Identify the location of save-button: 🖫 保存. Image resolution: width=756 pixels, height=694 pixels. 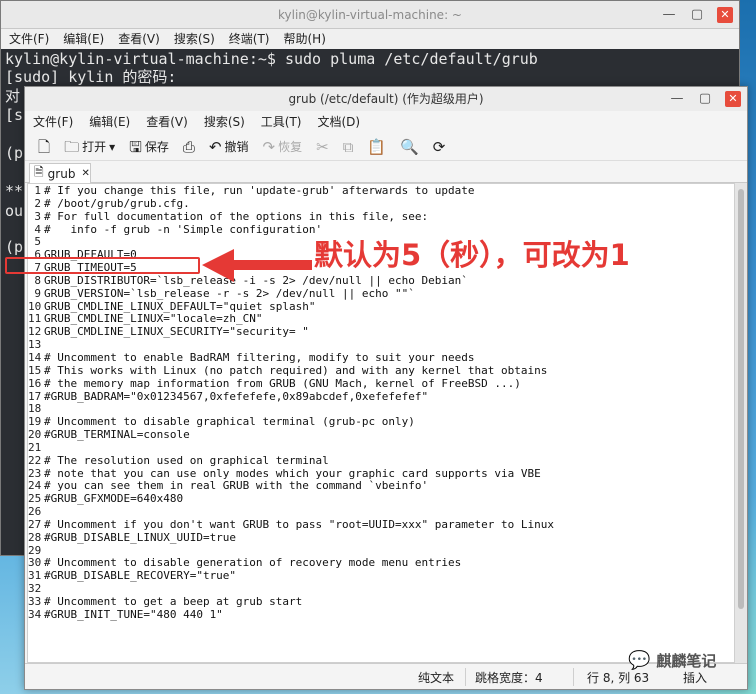
(149, 147).